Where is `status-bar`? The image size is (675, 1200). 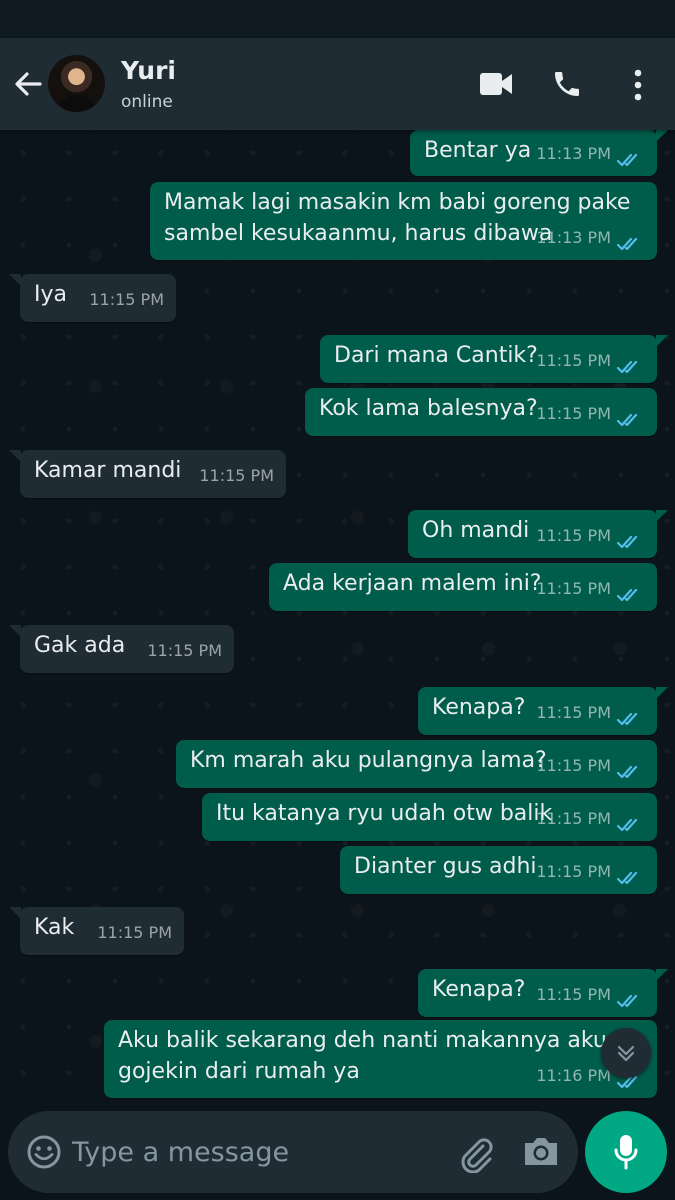 status-bar is located at coordinates (337, 19).